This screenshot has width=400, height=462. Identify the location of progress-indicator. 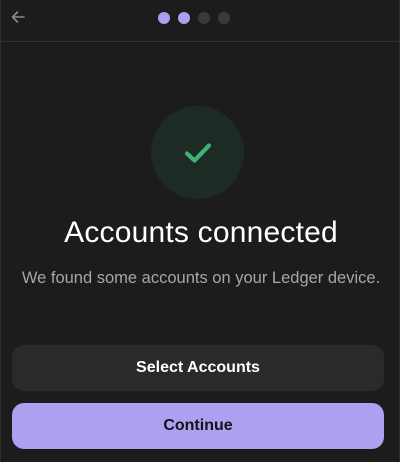
(194, 18).